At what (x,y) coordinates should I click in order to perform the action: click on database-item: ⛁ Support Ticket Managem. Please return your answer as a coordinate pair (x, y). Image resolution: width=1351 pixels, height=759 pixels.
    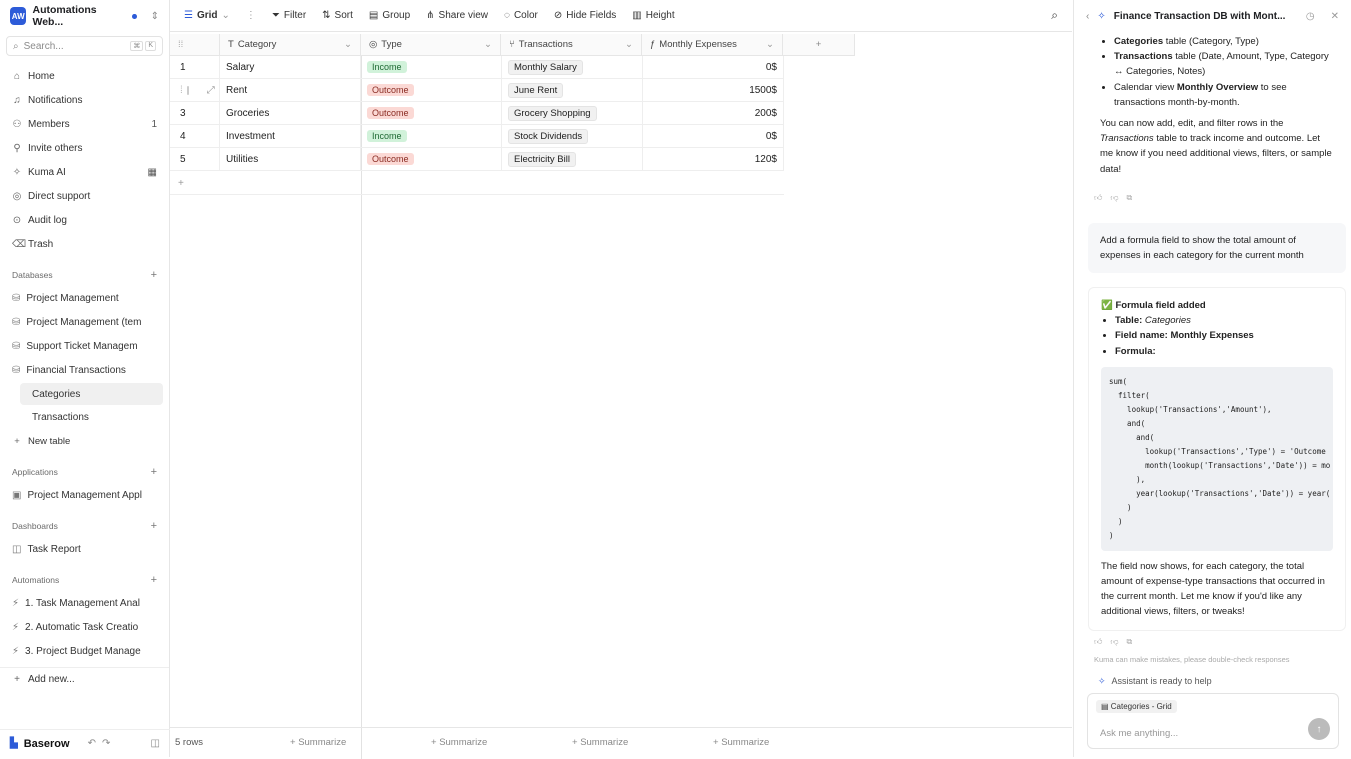
    Looking at the image, I should click on (84, 346).